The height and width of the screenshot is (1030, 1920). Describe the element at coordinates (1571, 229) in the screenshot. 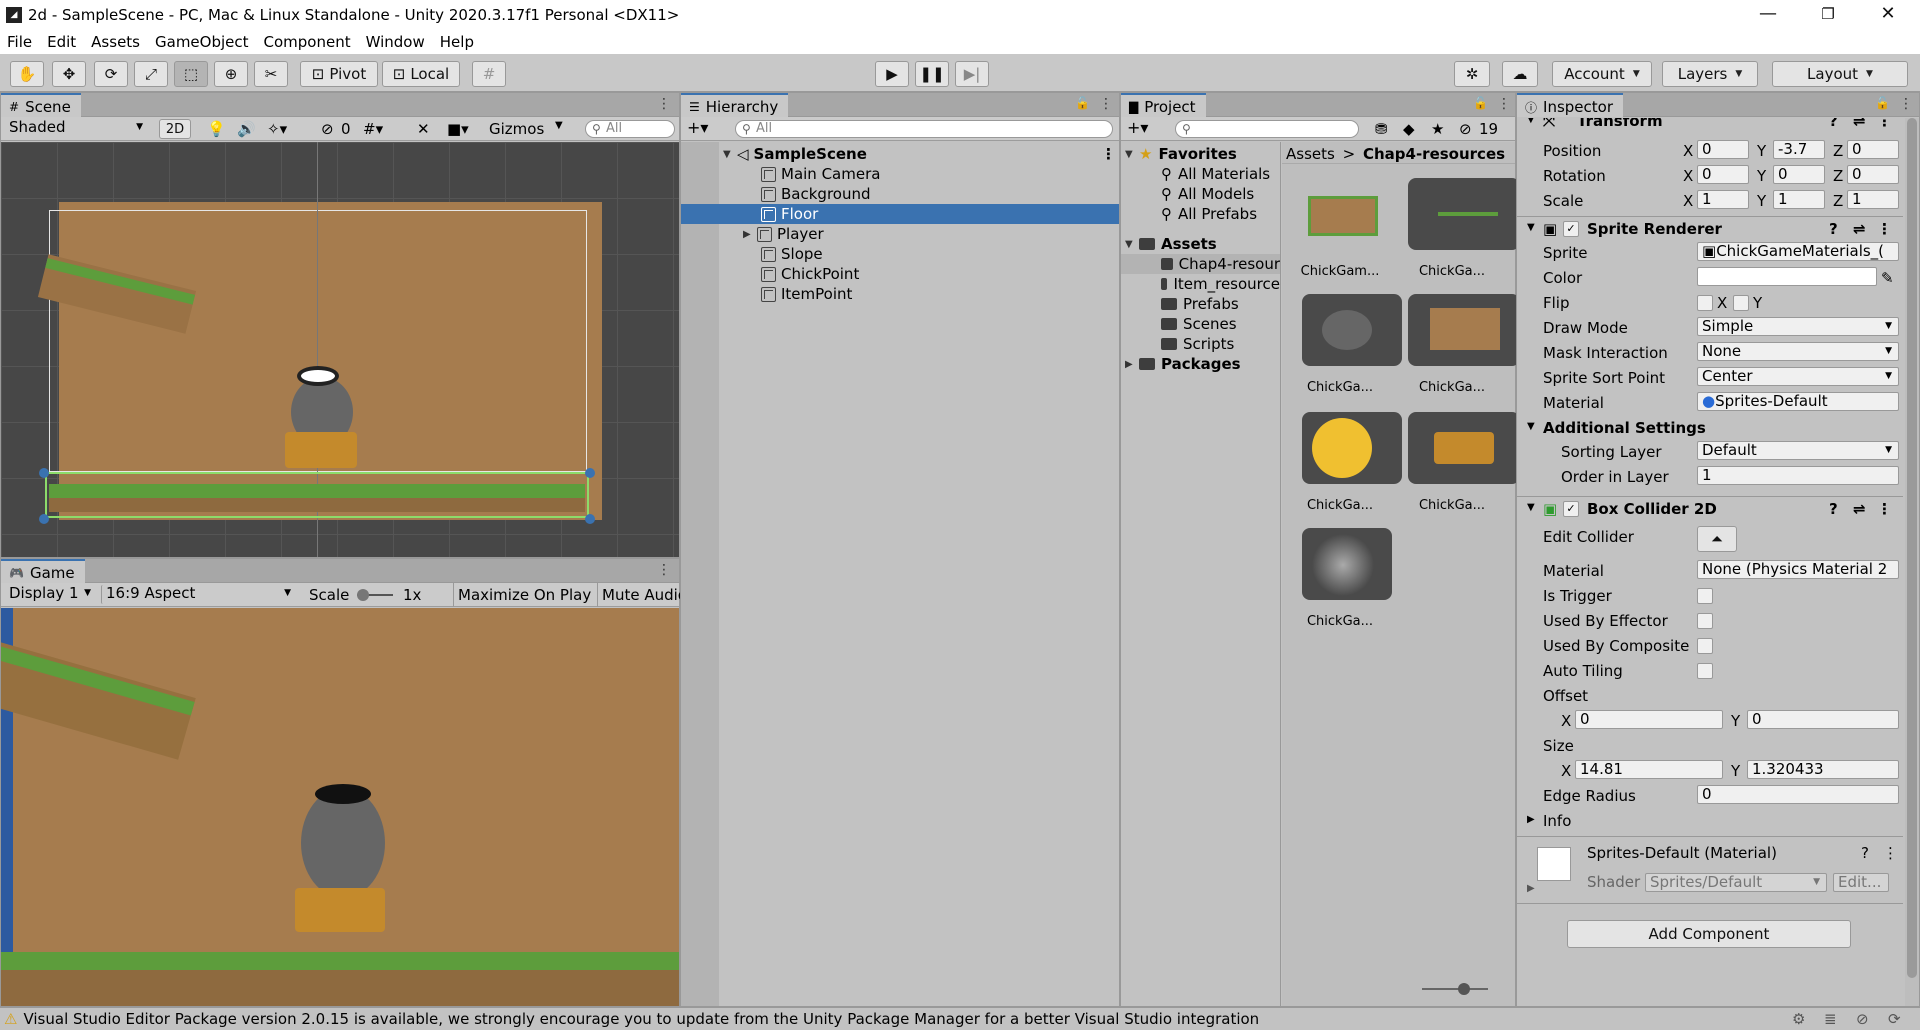

I see `sprite-renderer-enabled-checkbox: ✓` at that location.